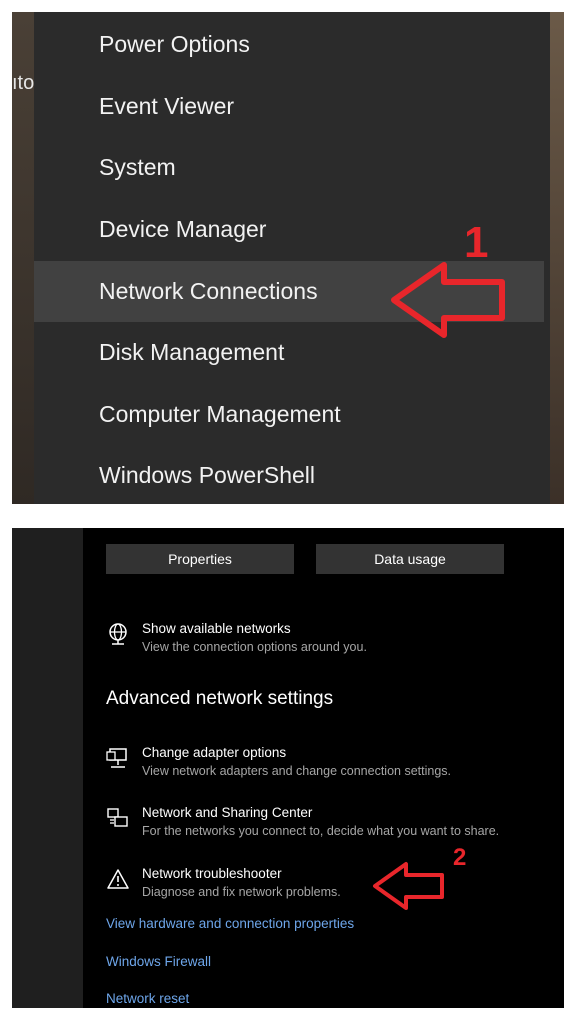 This screenshot has width=576, height=1024. I want to click on troubleshooter-desc: Diagnose and fix network problems., so click(241, 892).